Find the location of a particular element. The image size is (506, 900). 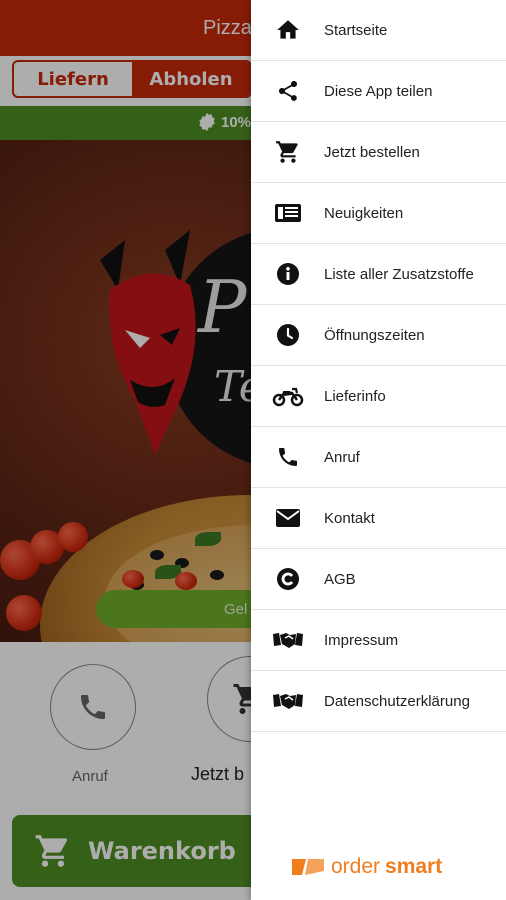

motorcycle-icon is located at coordinates (287, 397).